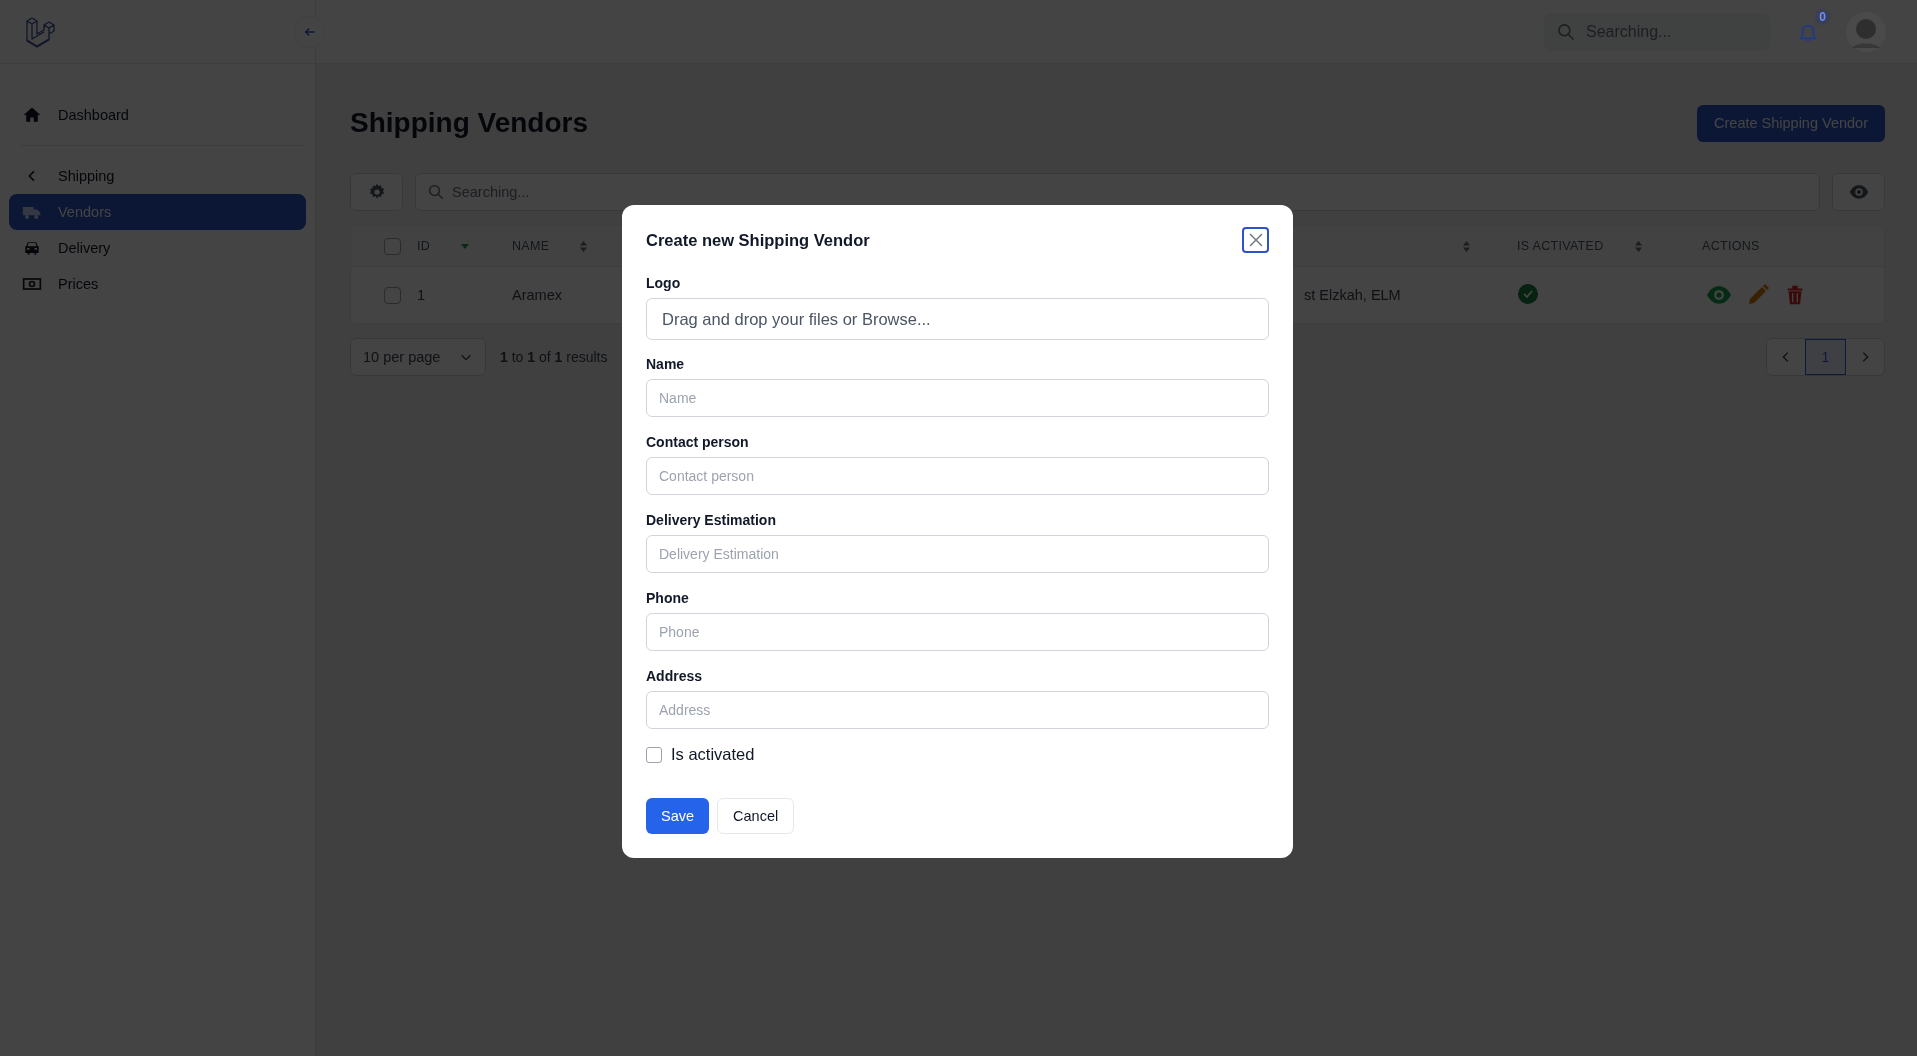  I want to click on field-label: Contact person, so click(698, 442).